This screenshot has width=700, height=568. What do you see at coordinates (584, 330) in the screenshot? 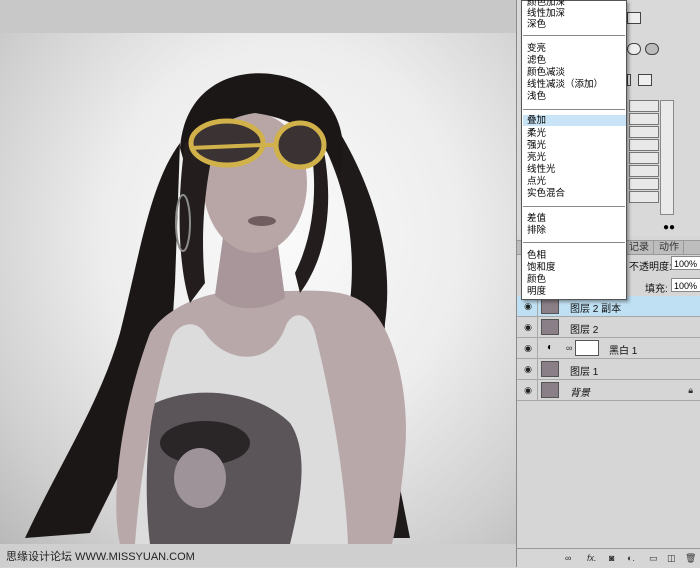
I see `layer-name: 图层 2` at bounding box center [584, 330].